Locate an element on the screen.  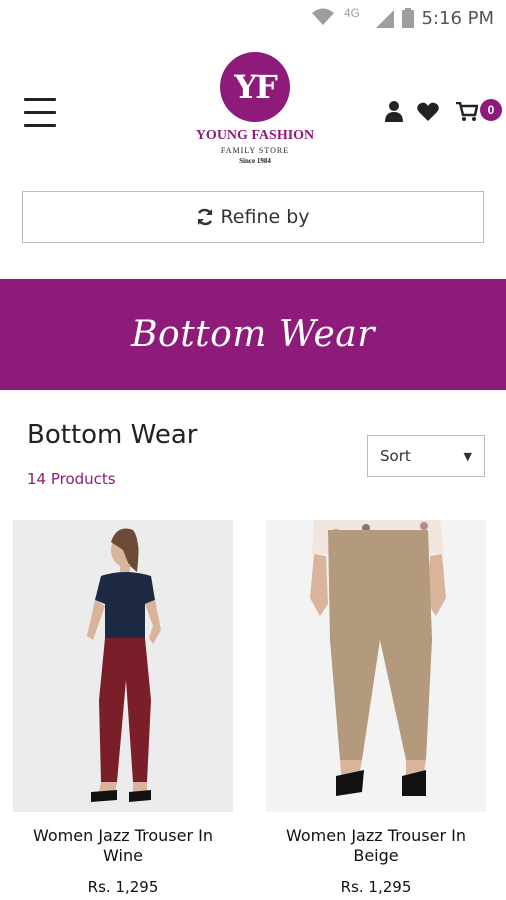
refresh-icon is located at coordinates (205, 217).